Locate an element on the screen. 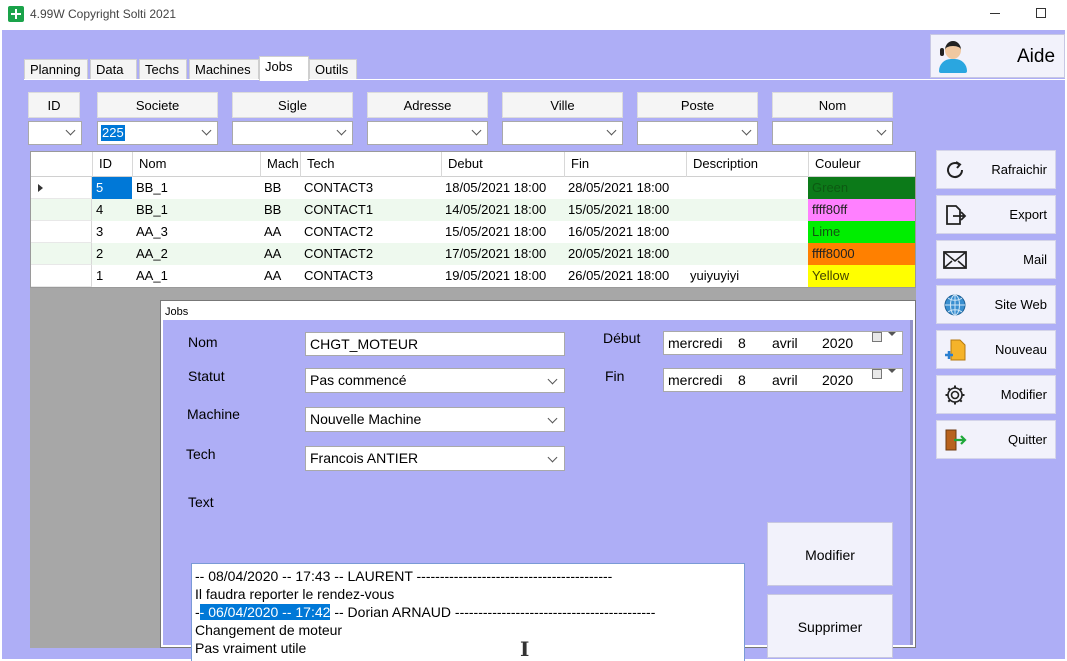 This screenshot has width=1067, height=661. tab-data: Data is located at coordinates (113, 69).